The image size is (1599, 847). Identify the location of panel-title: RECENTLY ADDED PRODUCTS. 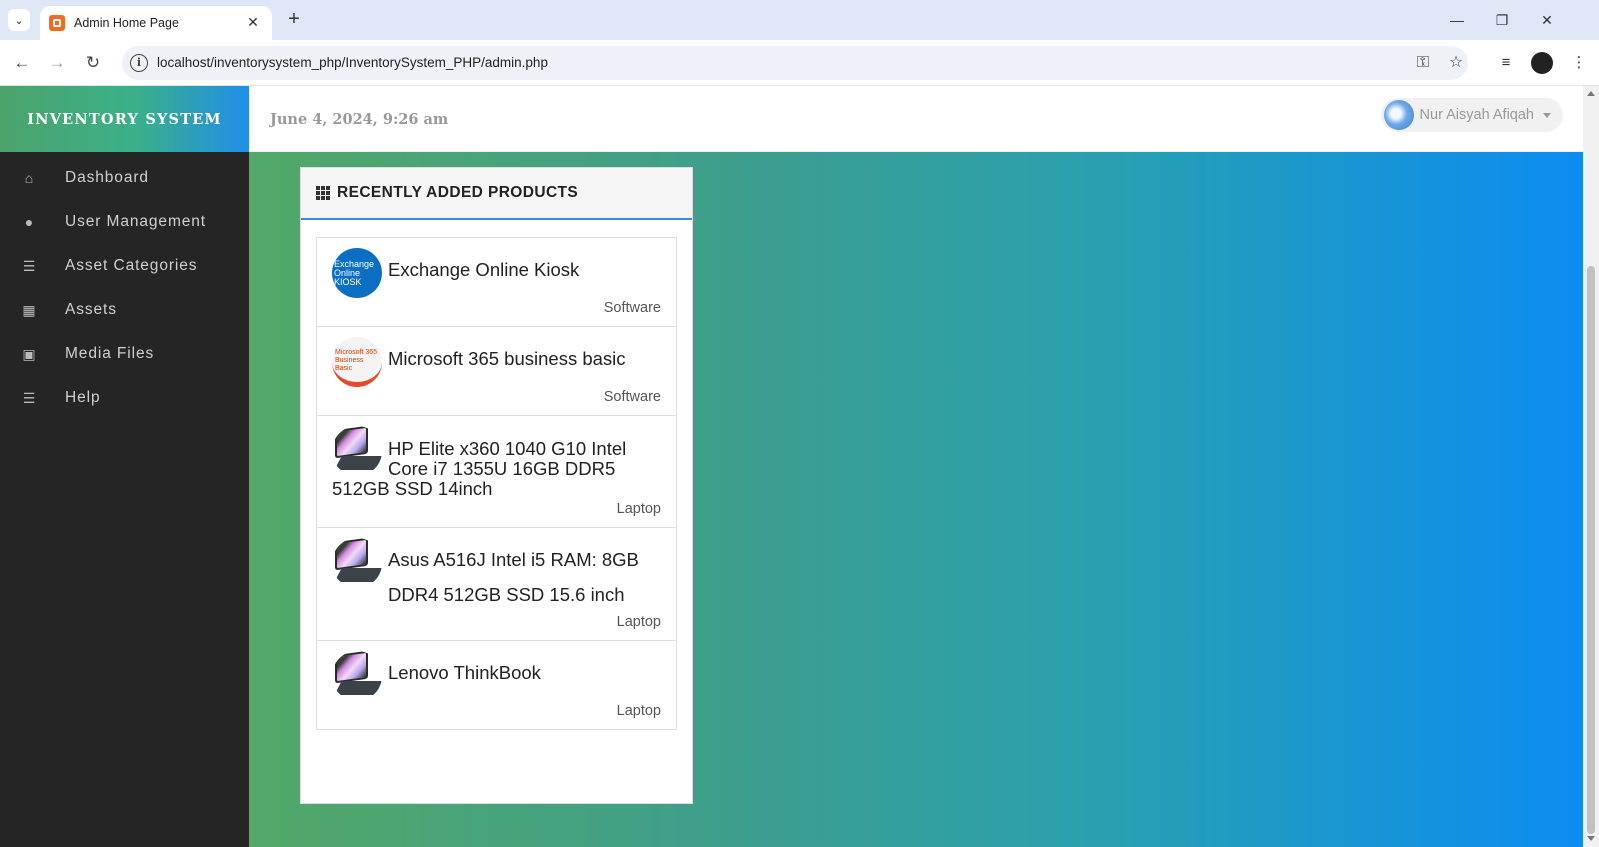
(458, 192).